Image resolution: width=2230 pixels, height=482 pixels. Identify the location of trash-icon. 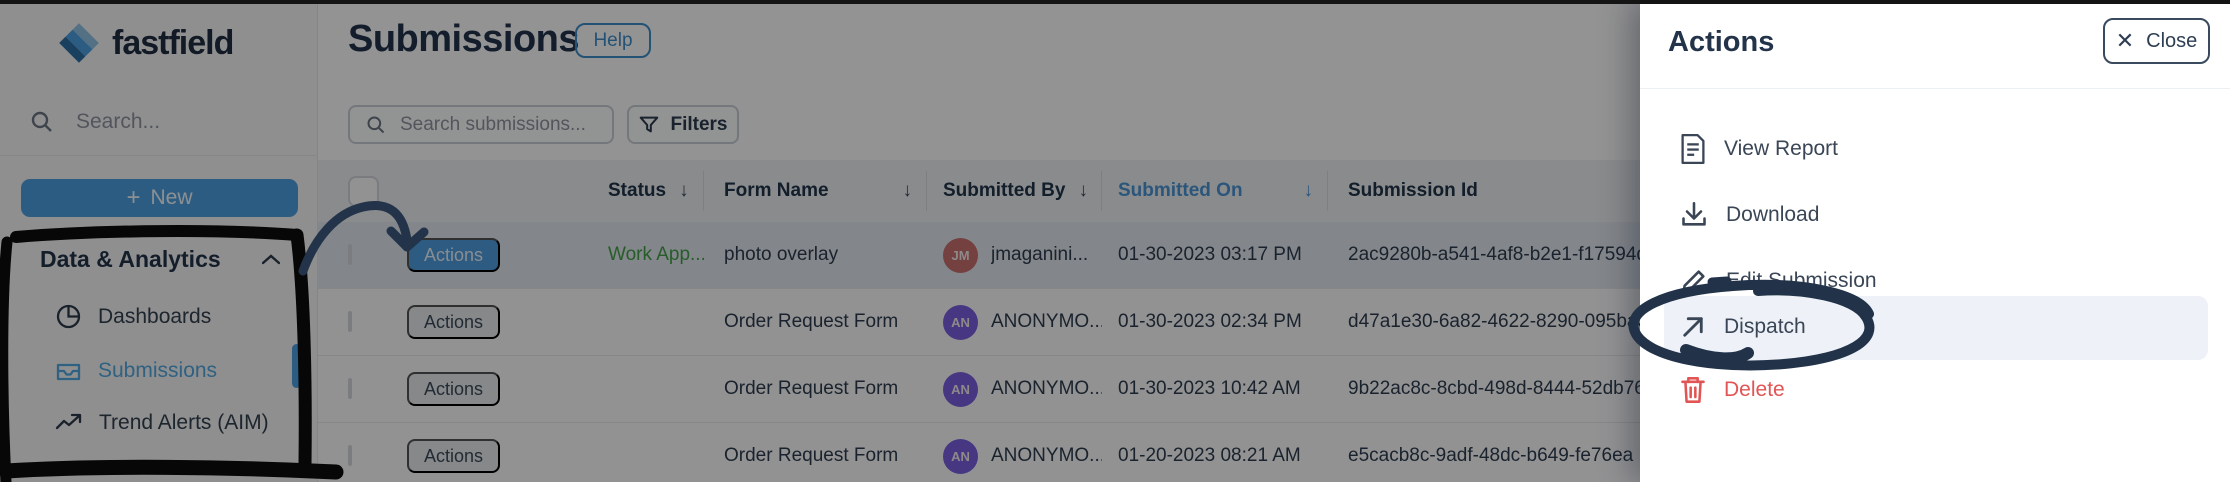
(1693, 390).